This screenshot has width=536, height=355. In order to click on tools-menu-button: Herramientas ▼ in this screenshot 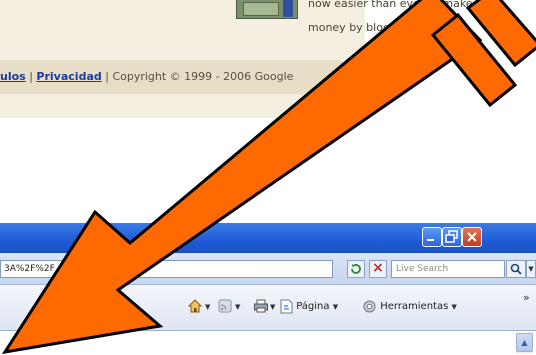, I will do `click(409, 307)`.